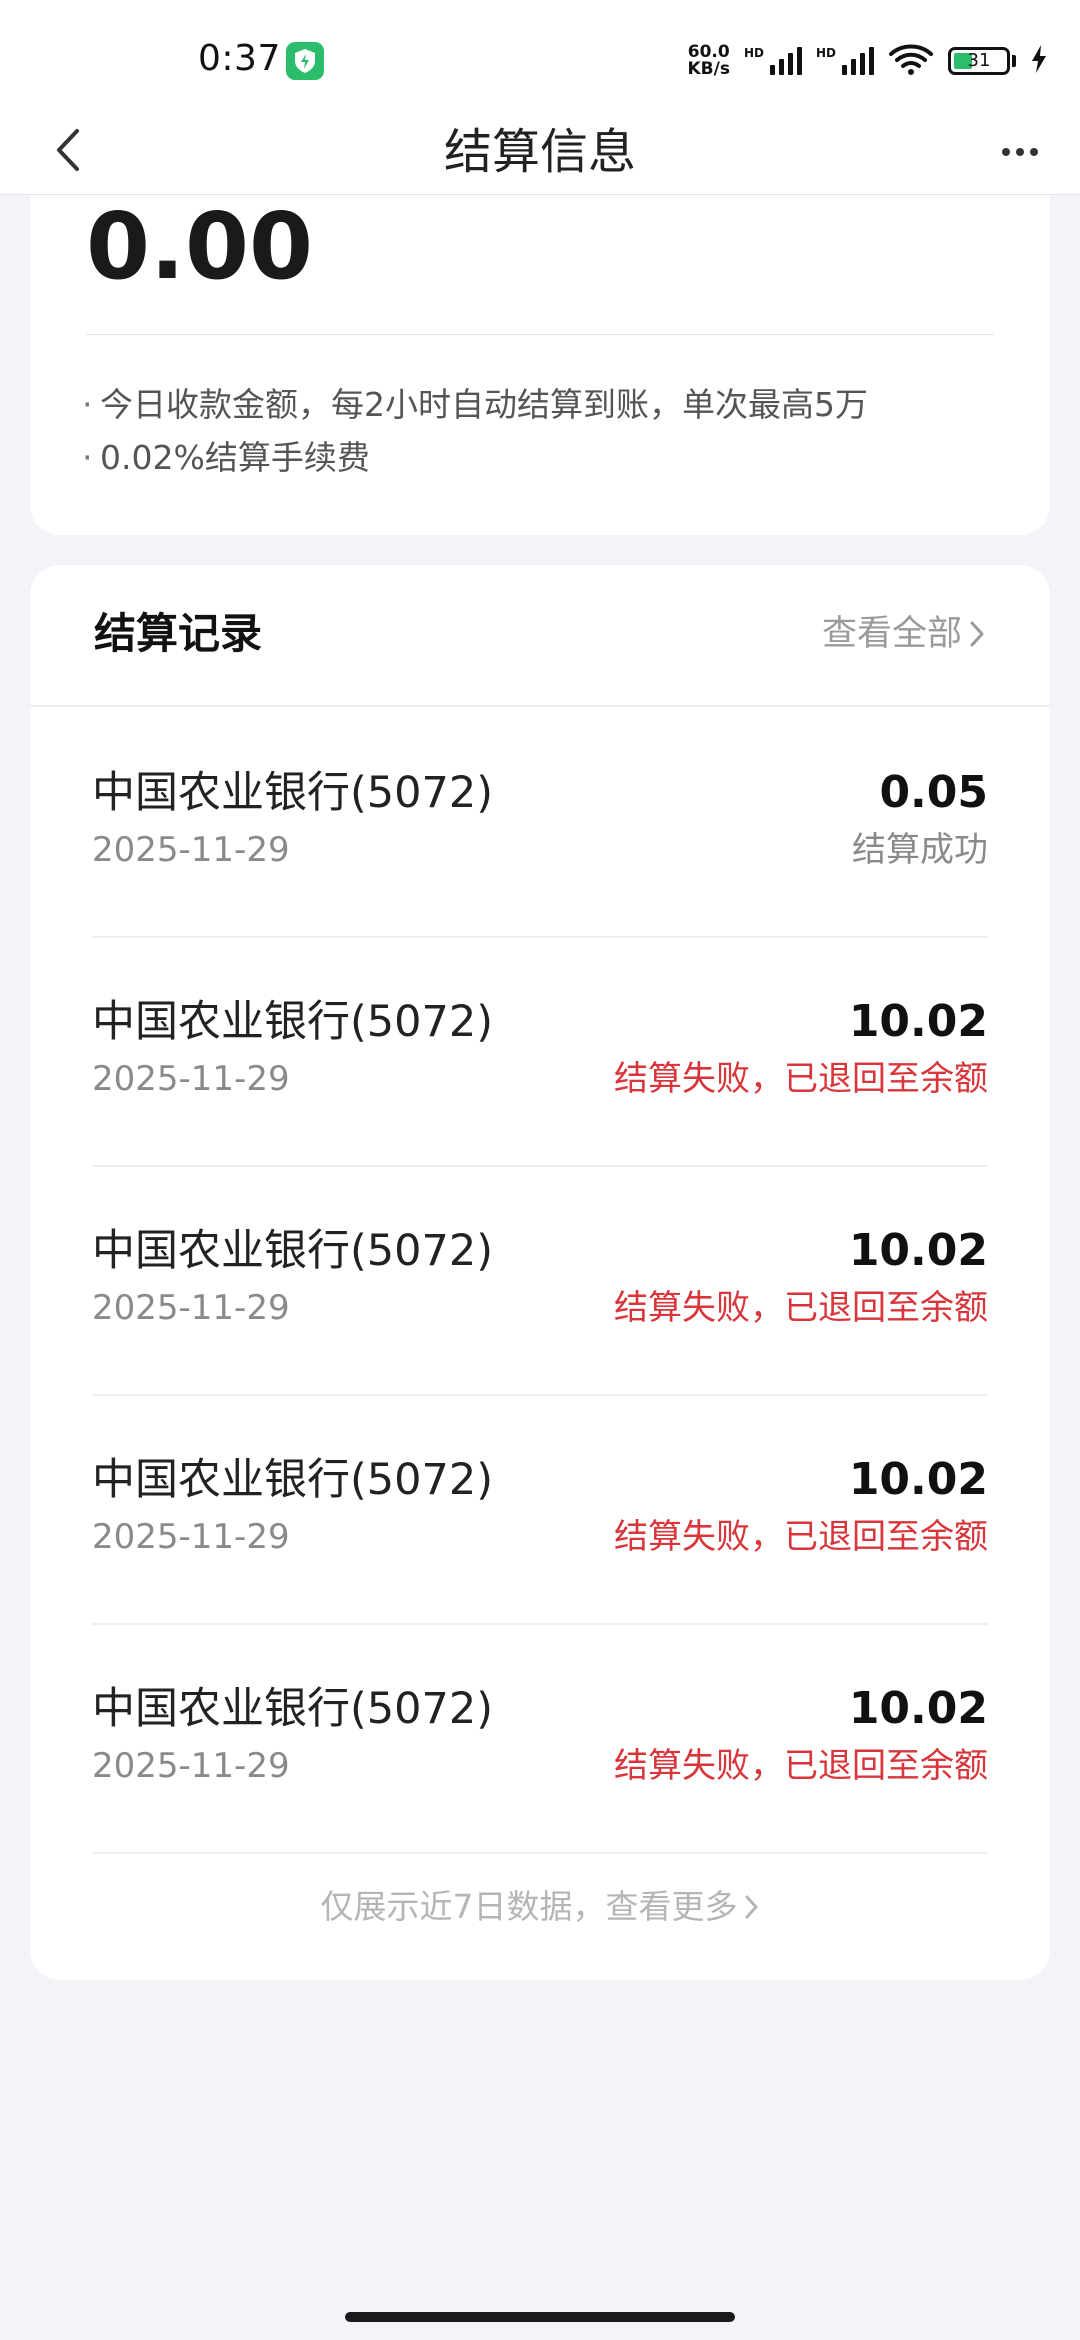  Describe the element at coordinates (540, 2317) in the screenshot. I see `home-indicator` at that location.